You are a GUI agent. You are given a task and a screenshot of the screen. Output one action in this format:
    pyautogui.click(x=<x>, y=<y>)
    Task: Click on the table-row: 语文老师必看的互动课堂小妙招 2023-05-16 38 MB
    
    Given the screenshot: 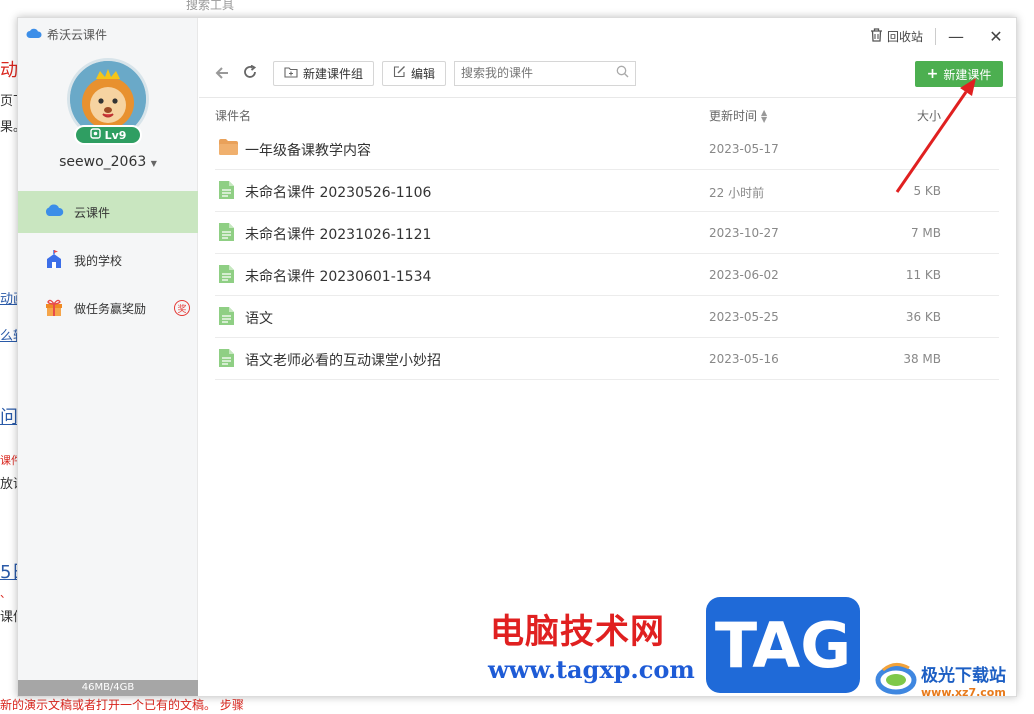 What is the action you would take?
    pyautogui.click(x=607, y=359)
    